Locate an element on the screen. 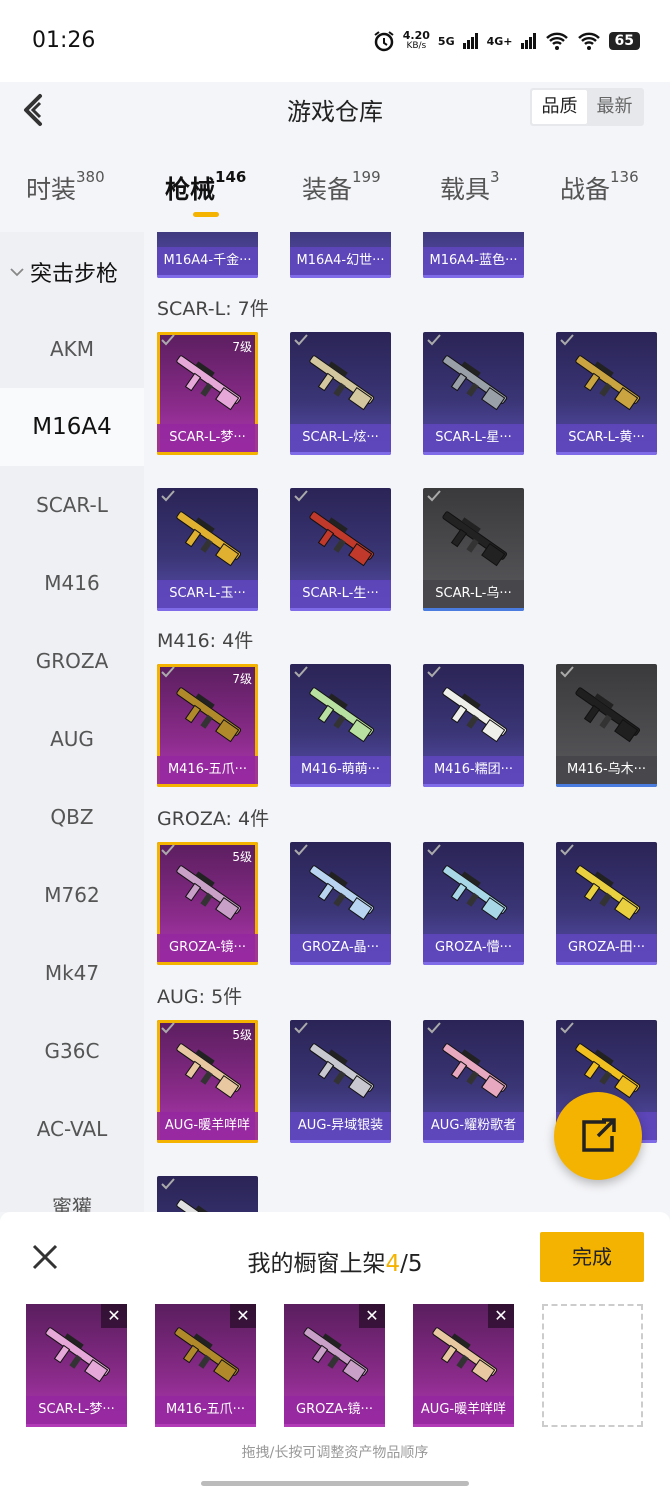  share-button is located at coordinates (598, 1136).